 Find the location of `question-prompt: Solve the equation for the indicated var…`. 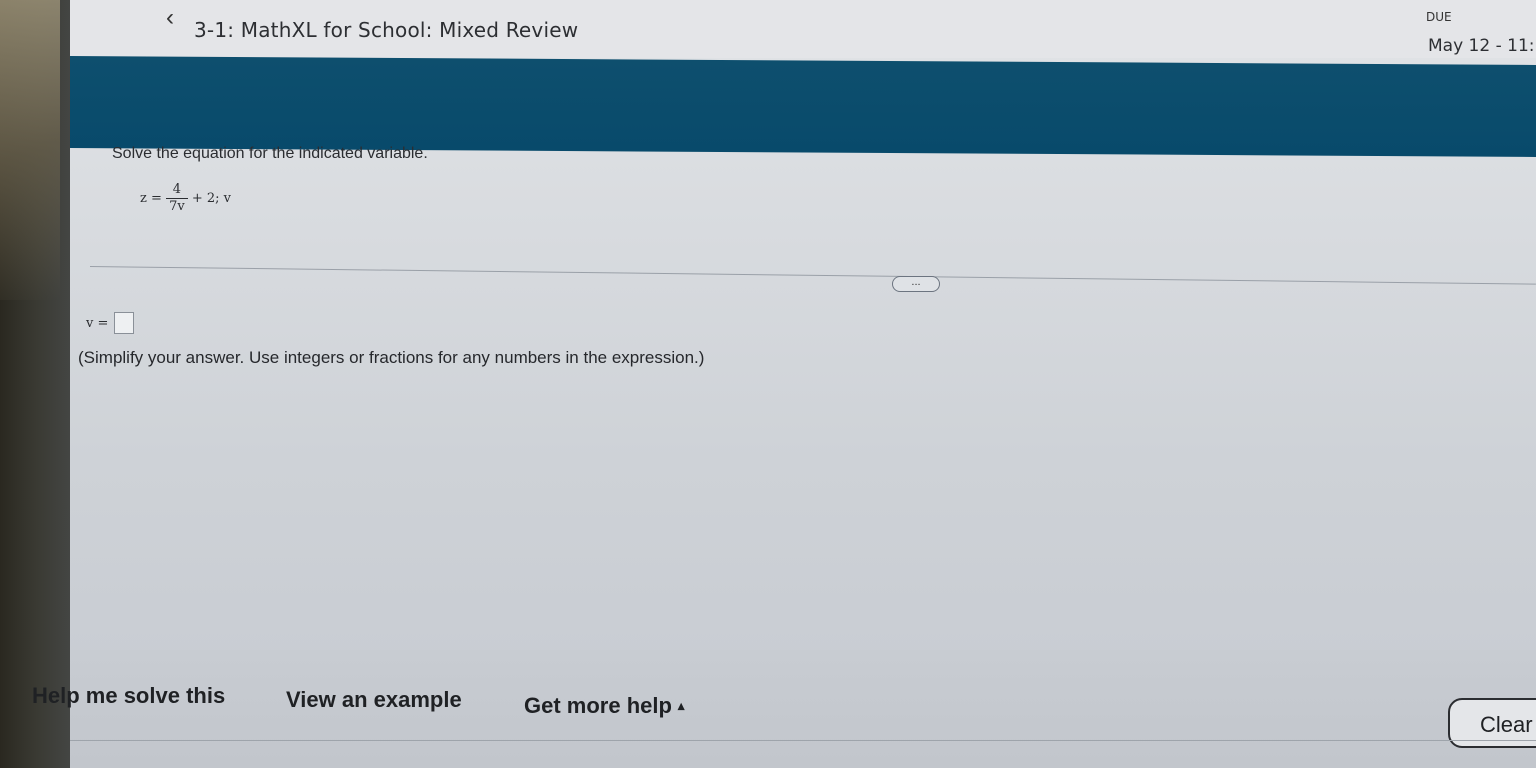

question-prompt: Solve the equation for the indicated var… is located at coordinates (270, 153).